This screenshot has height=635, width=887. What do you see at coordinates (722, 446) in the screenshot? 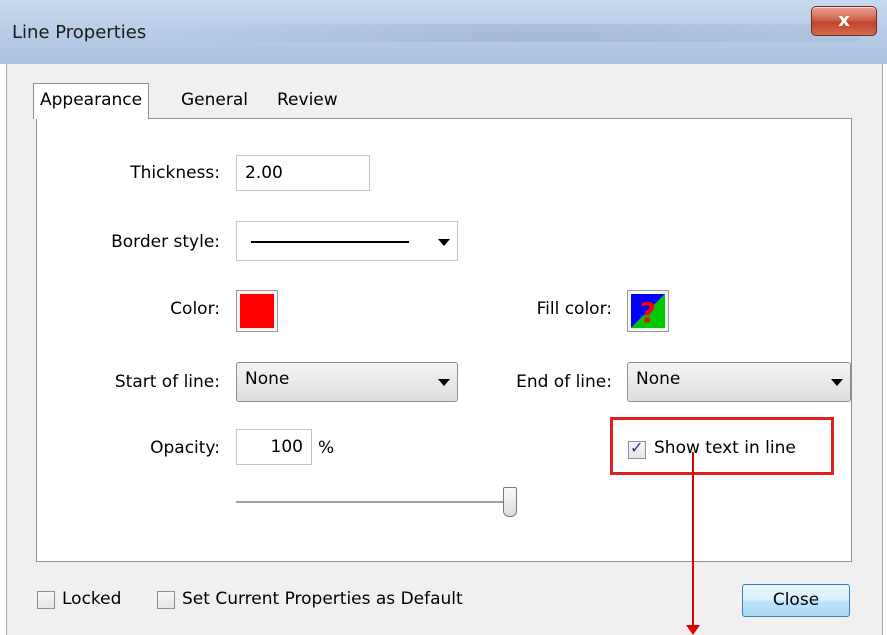
I see `annotation-highlight-box` at bounding box center [722, 446].